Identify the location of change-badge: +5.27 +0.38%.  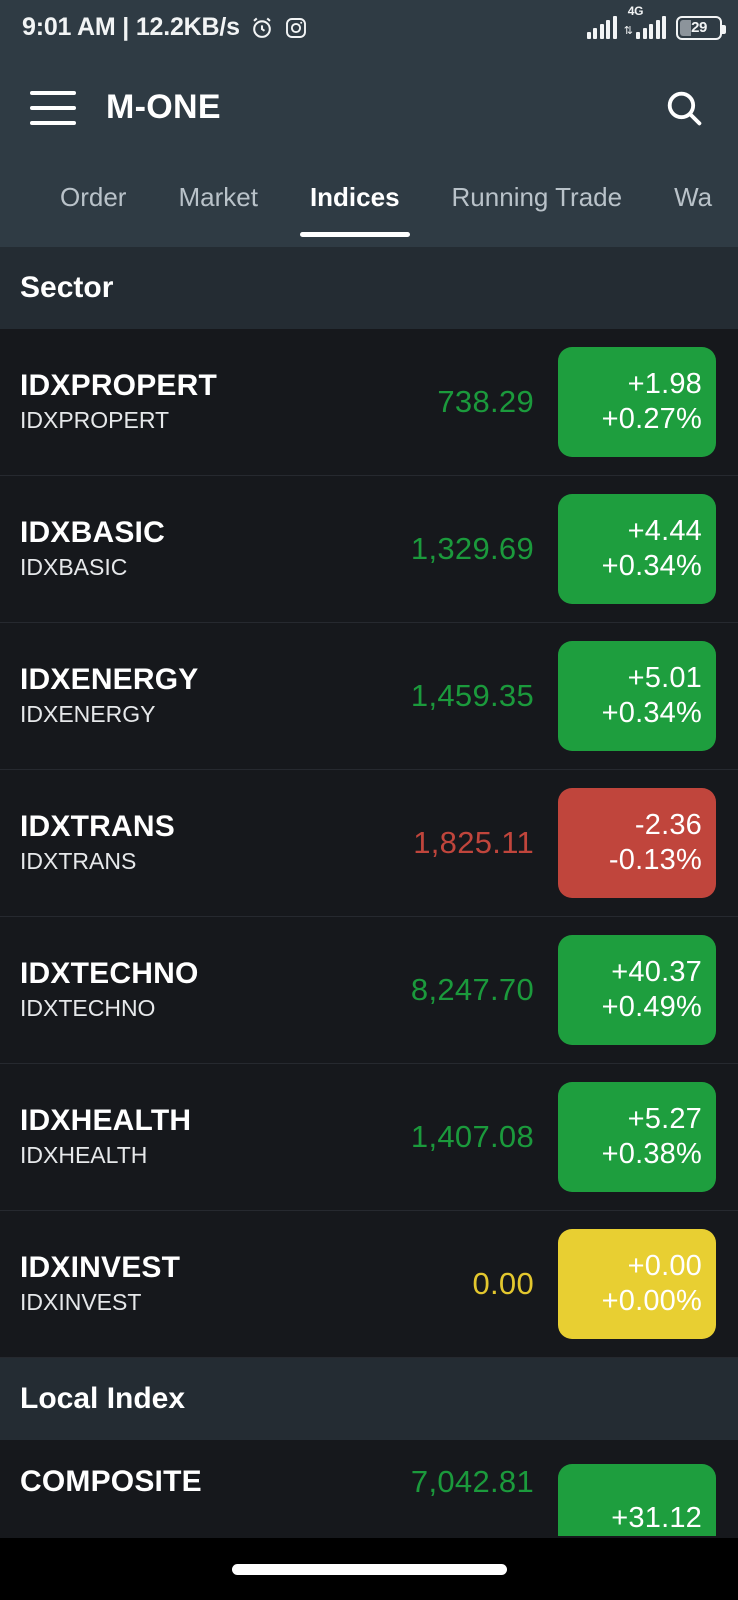
(637, 1137).